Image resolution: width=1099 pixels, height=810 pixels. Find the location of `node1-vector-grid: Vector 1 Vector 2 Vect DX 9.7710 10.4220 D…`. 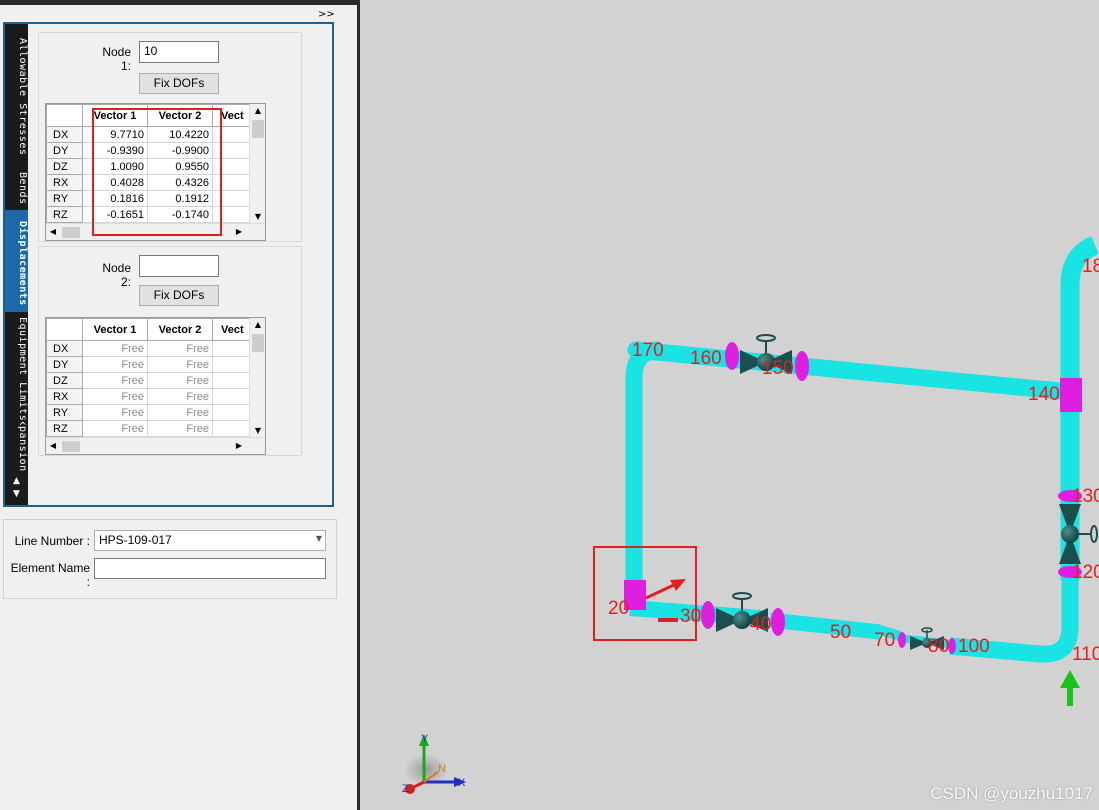

node1-vector-grid: Vector 1 Vector 2 Vect DX 9.7710 10.4220 D… is located at coordinates (155, 172).